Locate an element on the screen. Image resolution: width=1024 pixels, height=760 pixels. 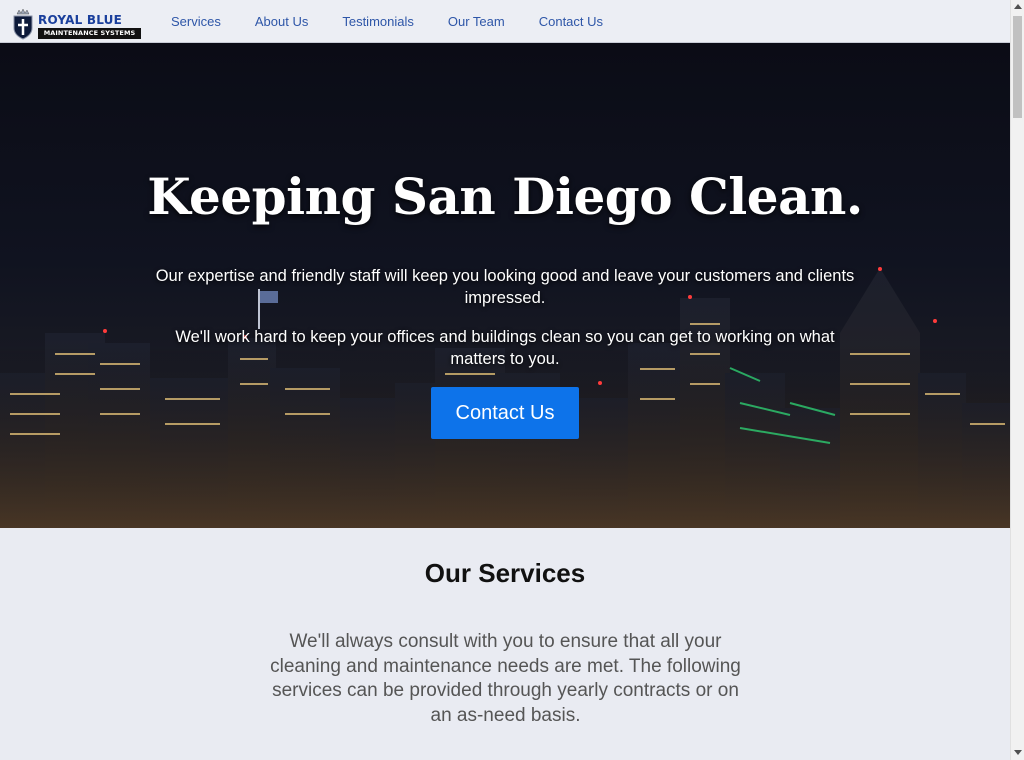
nav-link-our-team: Our Team is located at coordinates (476, 21).